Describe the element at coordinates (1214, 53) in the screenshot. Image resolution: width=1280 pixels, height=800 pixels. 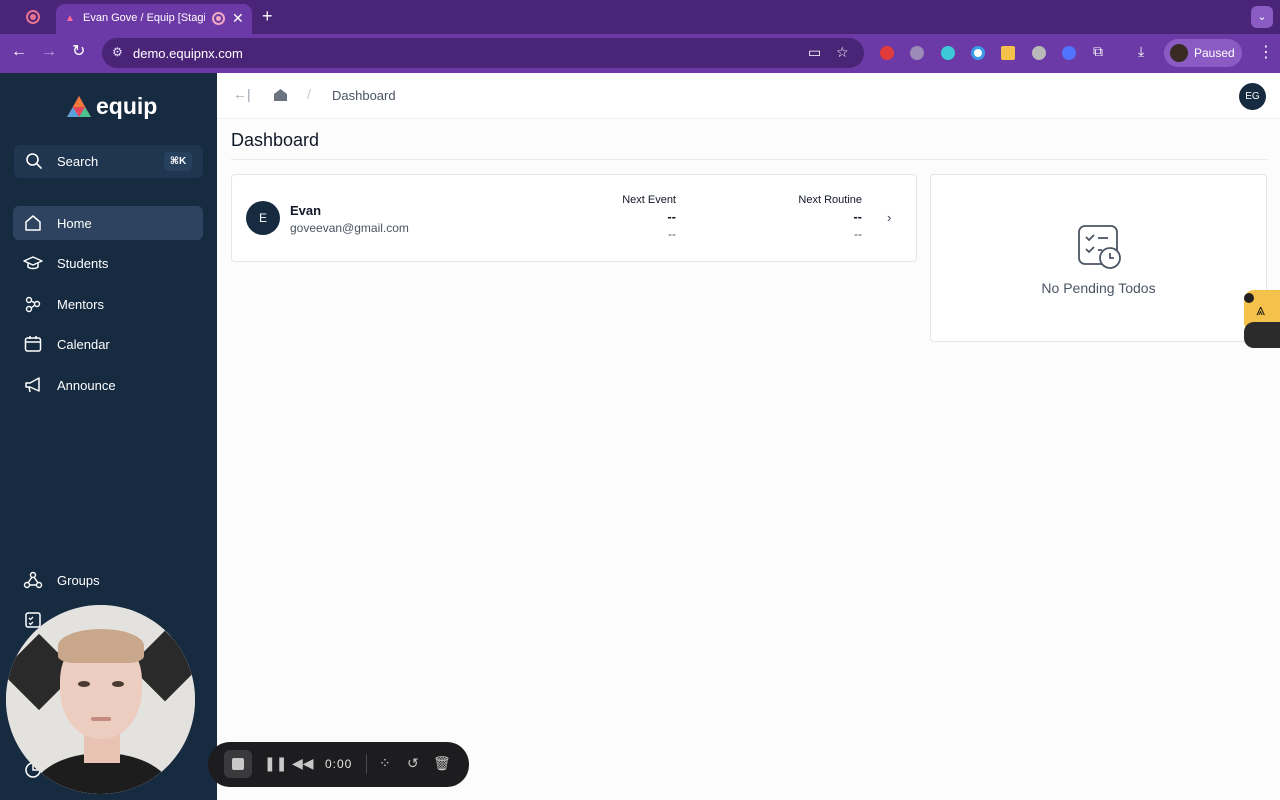
I see `profile-status: Paused` at that location.